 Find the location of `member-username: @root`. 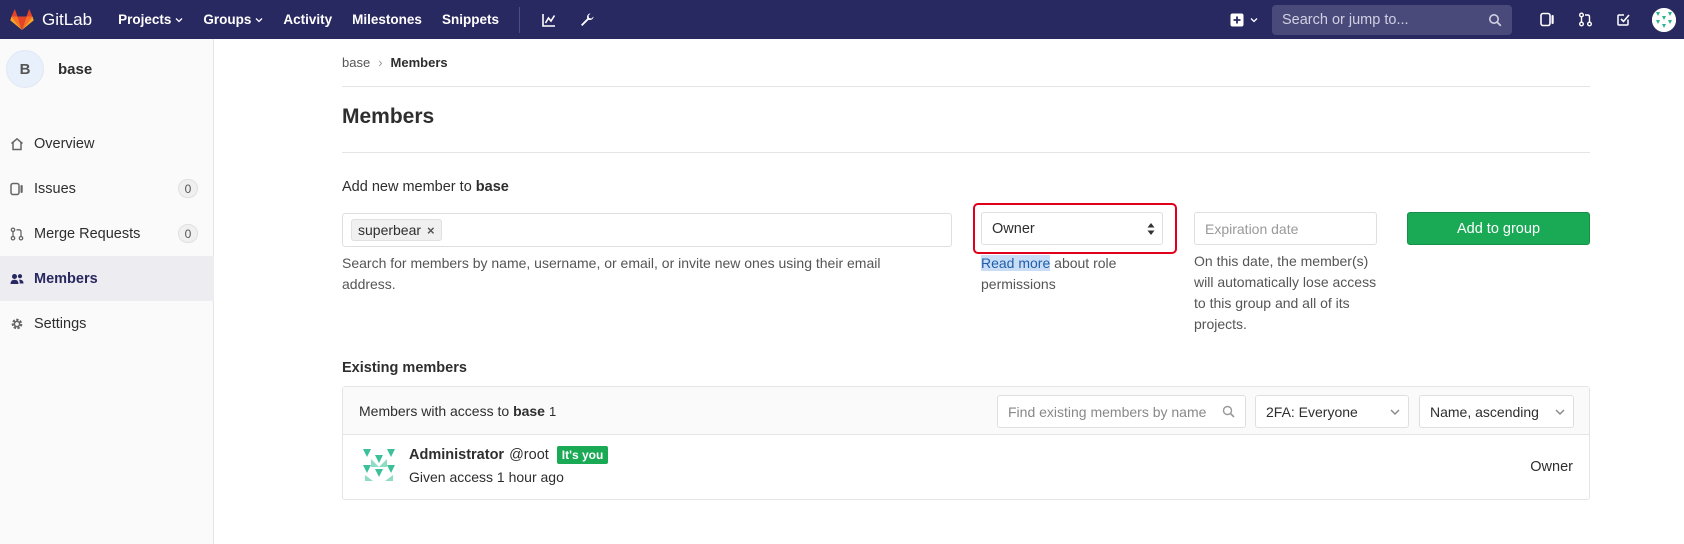

member-username: @root is located at coordinates (529, 455).